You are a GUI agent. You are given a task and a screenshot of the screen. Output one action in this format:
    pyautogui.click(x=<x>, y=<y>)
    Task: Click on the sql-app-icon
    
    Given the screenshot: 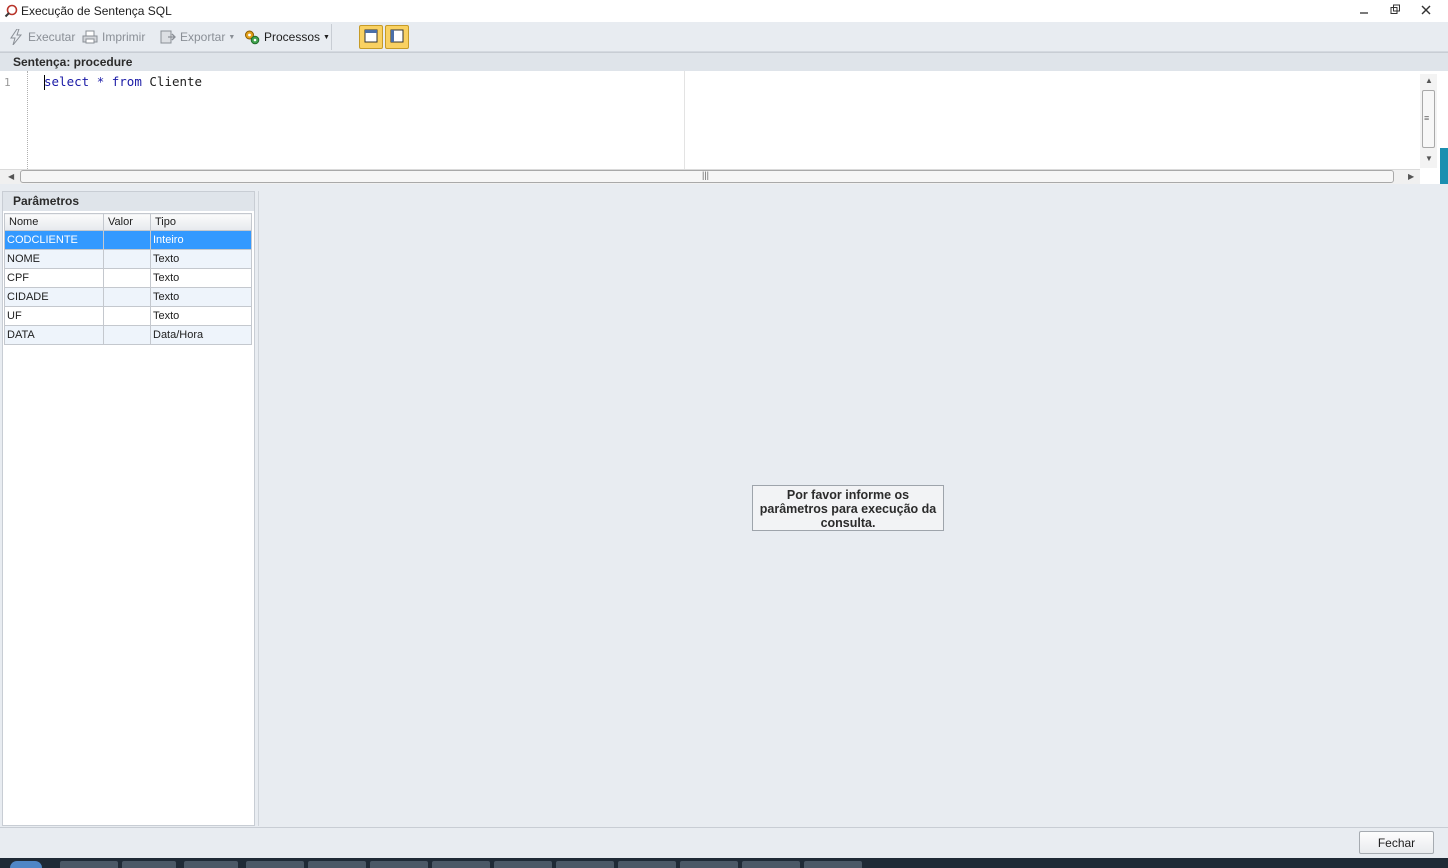 What is the action you would take?
    pyautogui.click(x=11, y=11)
    